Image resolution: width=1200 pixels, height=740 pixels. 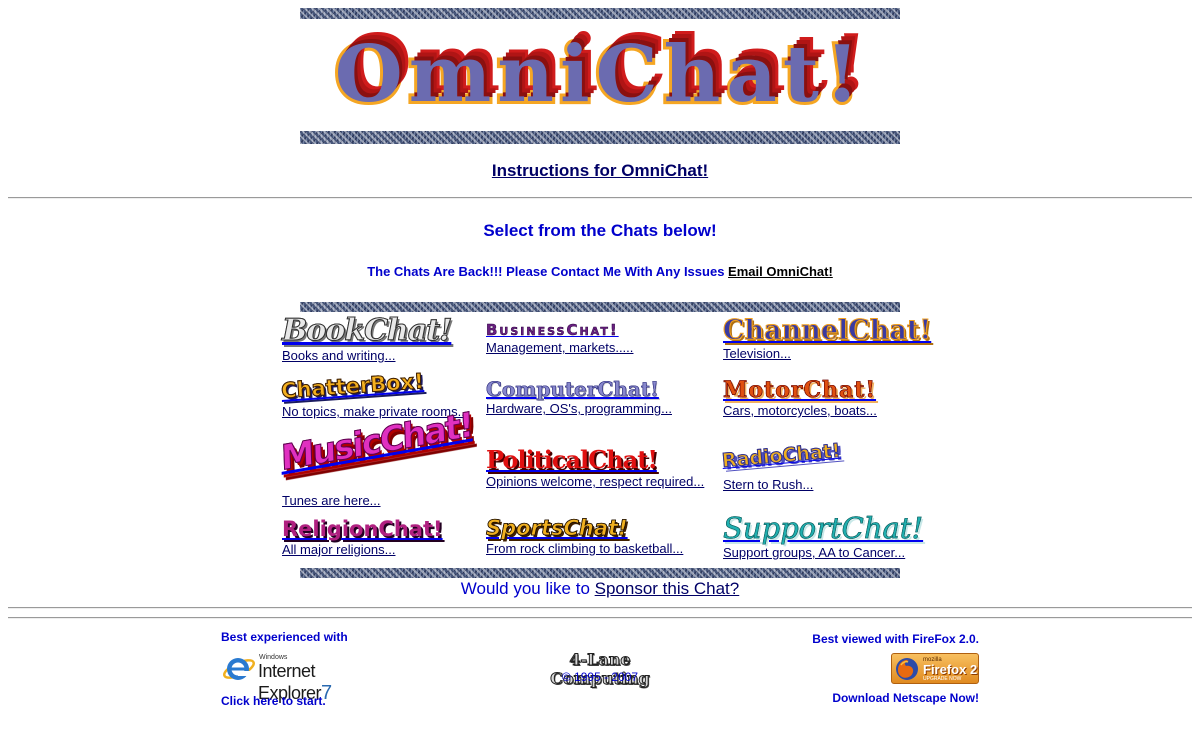 I want to click on copyright: © 1995 - 2007, so click(x=600, y=677).